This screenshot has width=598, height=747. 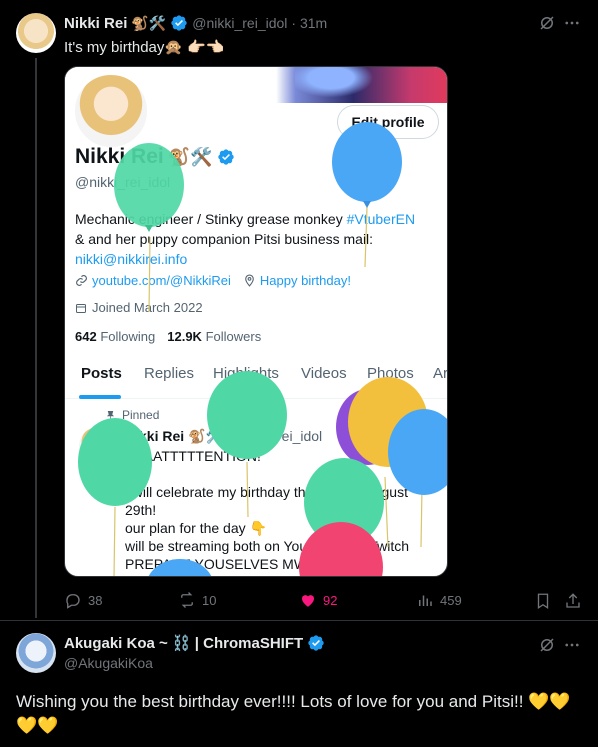 What do you see at coordinates (425, 600) in the screenshot?
I see `views-icon` at bounding box center [425, 600].